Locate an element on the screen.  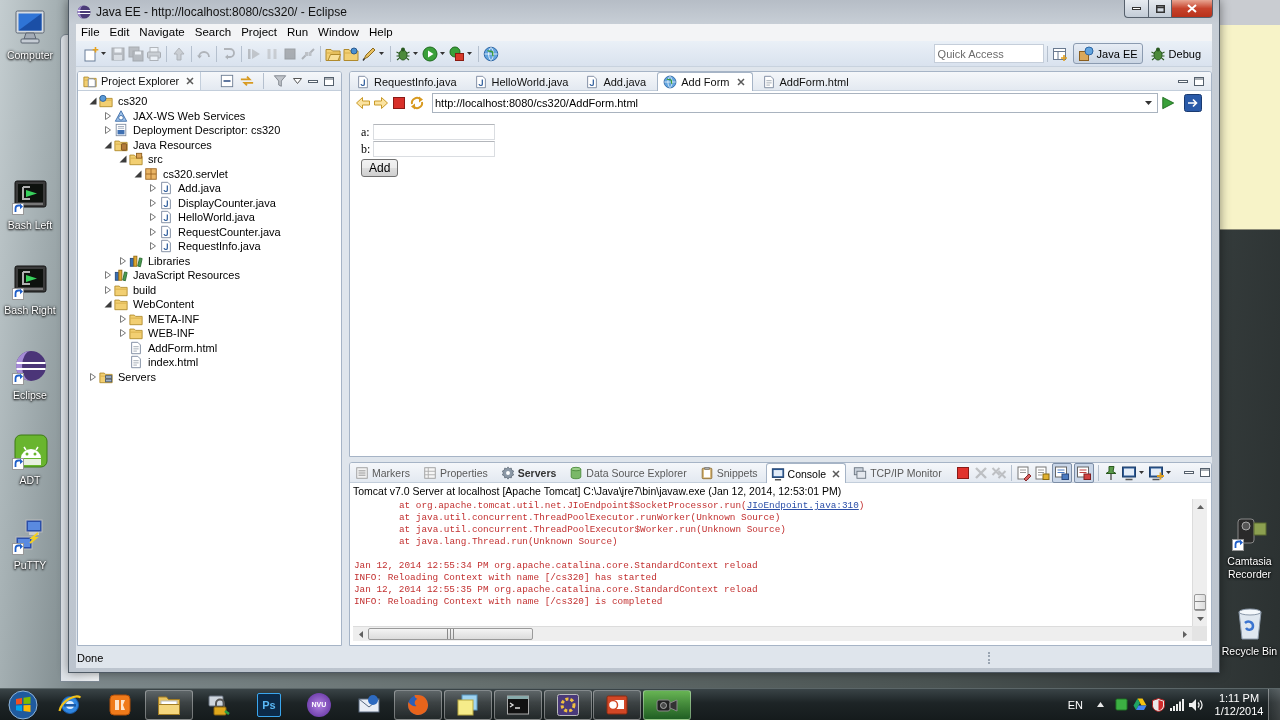
window-plus-icon is located at coordinates (1059, 53).